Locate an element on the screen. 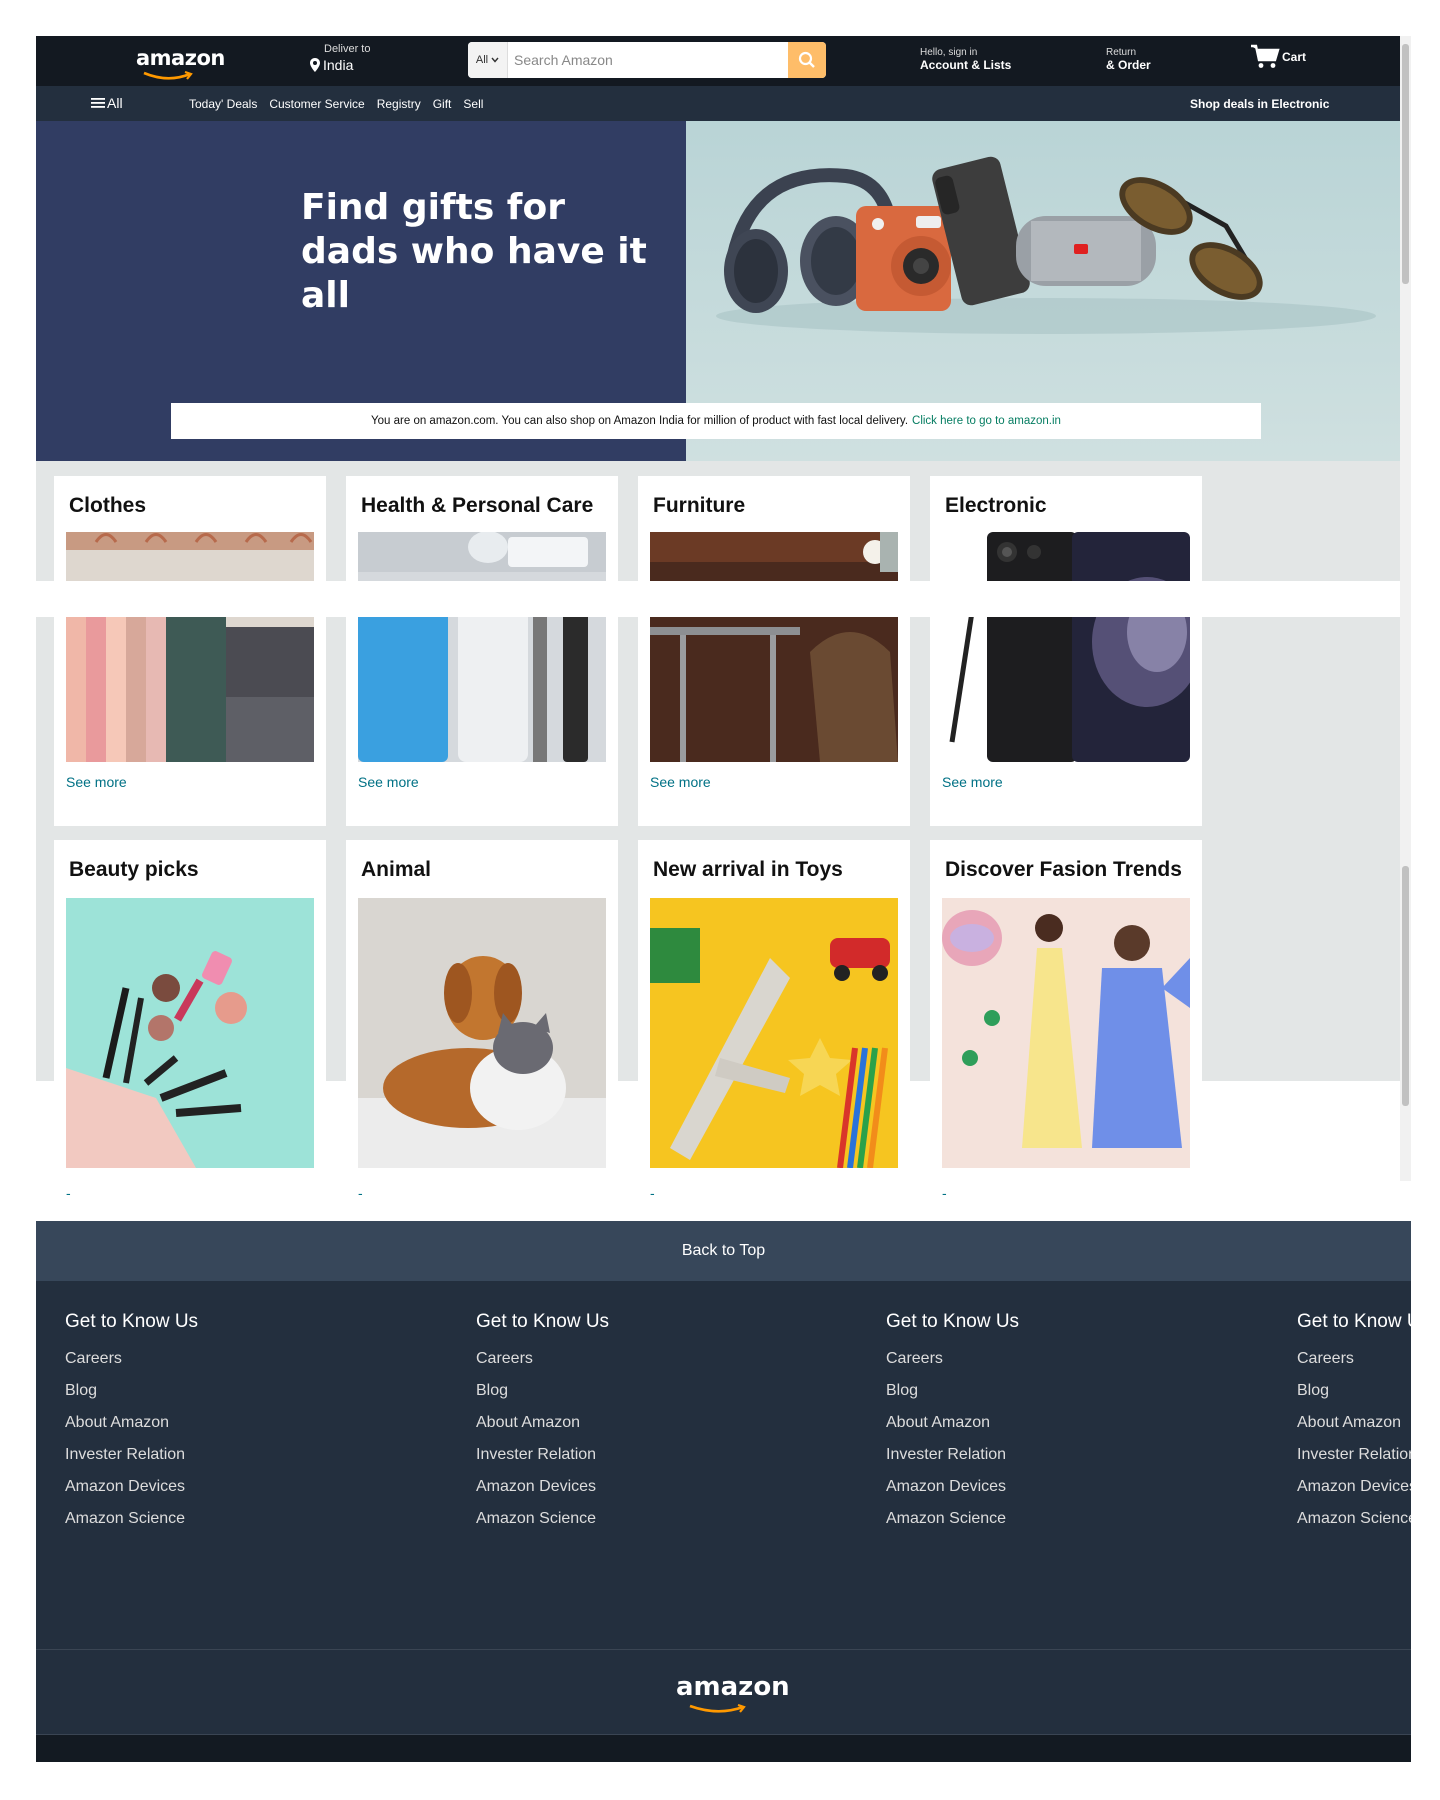  search-button is located at coordinates (807, 60).